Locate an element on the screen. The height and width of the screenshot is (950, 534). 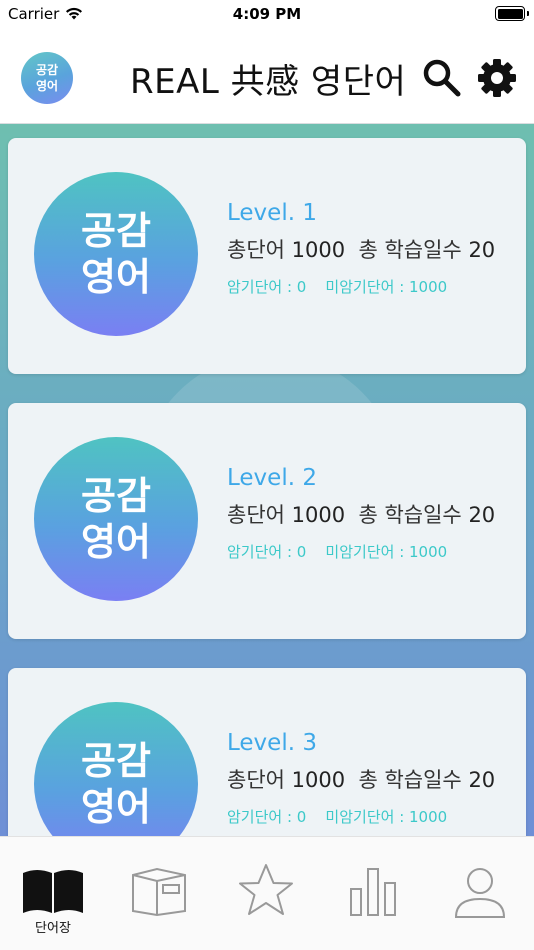
tab-stats is located at coordinates (373, 893).